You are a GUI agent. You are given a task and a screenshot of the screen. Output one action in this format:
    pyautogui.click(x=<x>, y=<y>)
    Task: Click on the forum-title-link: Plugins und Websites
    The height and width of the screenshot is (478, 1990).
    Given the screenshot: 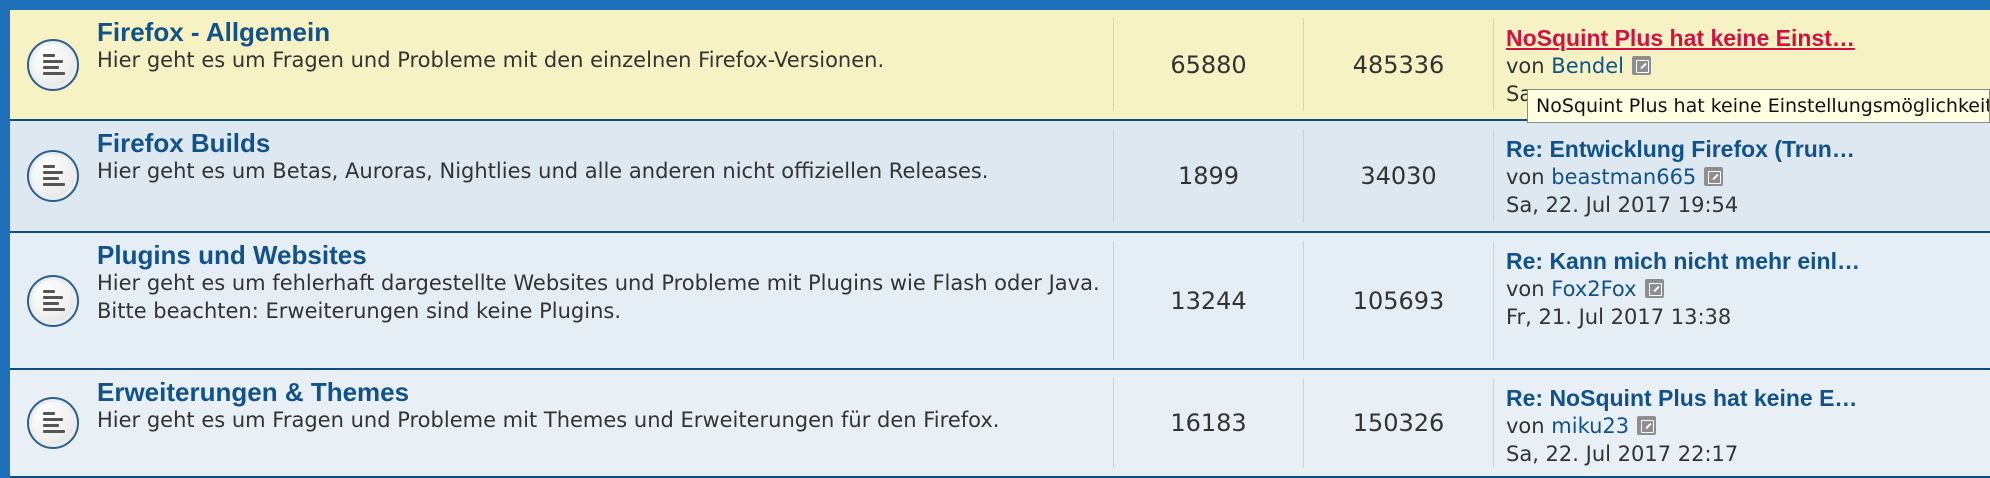 What is the action you would take?
    pyautogui.click(x=232, y=255)
    